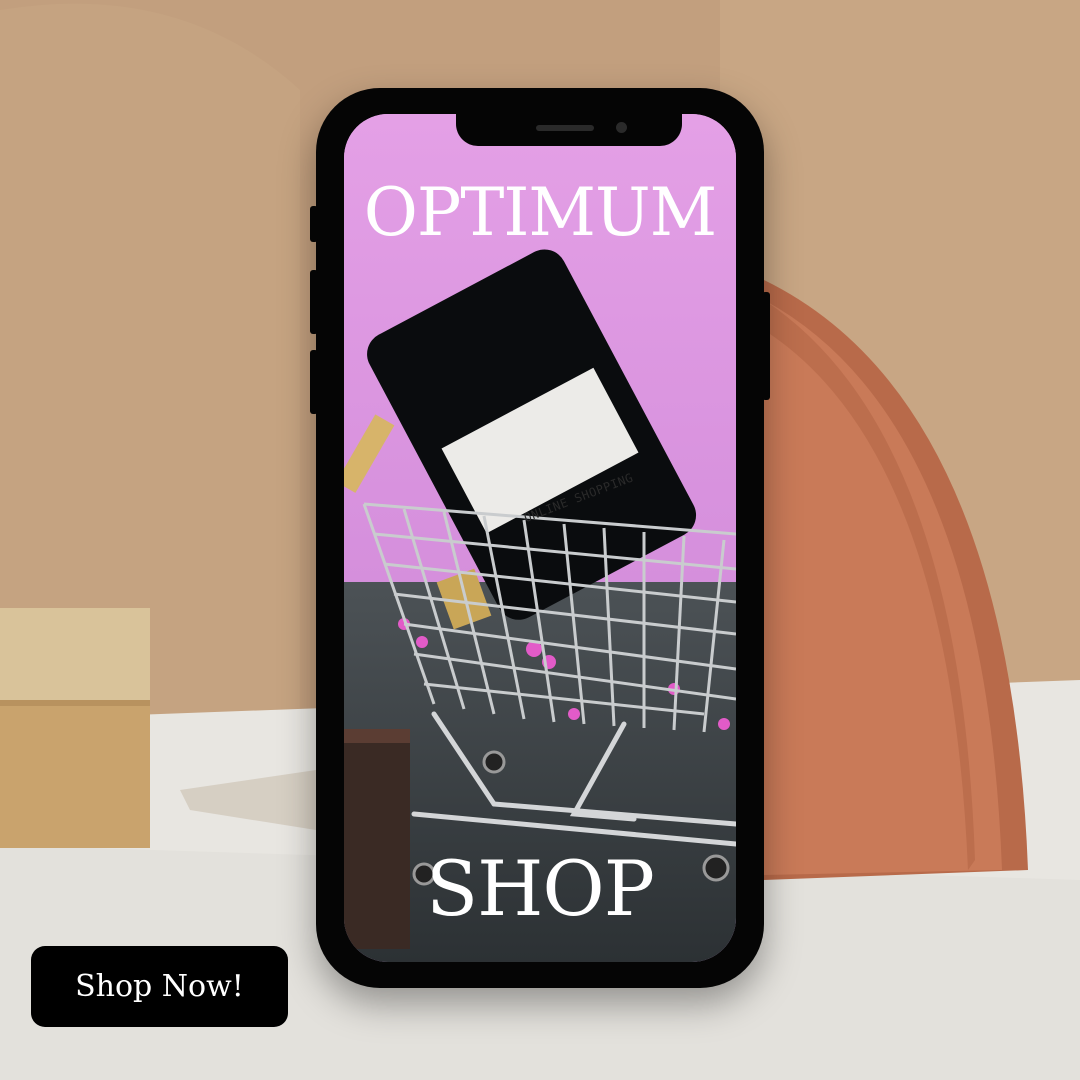 The image size is (1080, 1080). What do you see at coordinates (766, 346) in the screenshot?
I see `phone-power-button` at bounding box center [766, 346].